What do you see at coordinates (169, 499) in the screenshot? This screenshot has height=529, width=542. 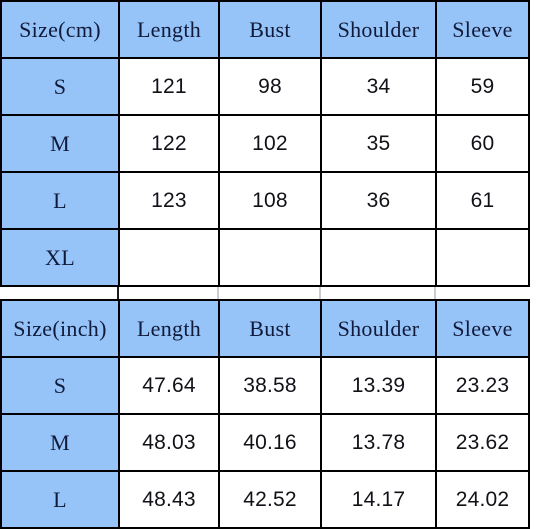 I see `cell-length-l-inch: 48.43` at bounding box center [169, 499].